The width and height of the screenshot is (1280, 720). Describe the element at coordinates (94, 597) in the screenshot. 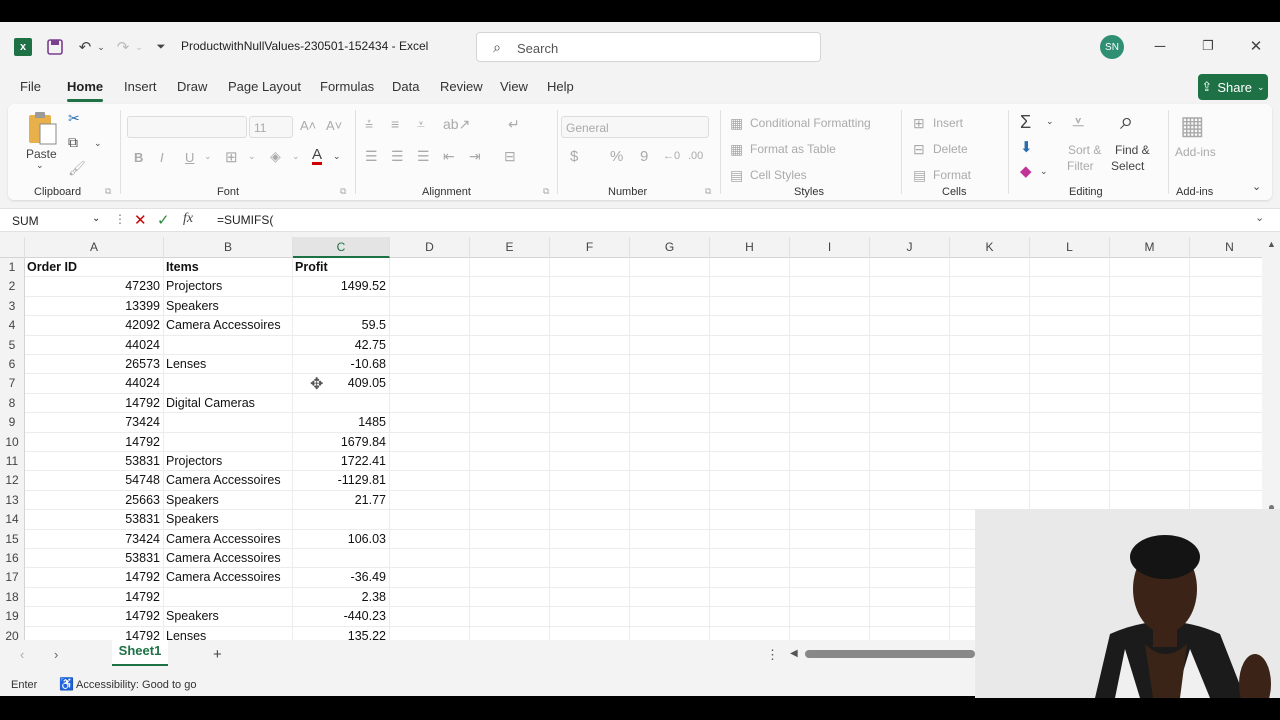

I see `cell-a18: 14792` at that location.